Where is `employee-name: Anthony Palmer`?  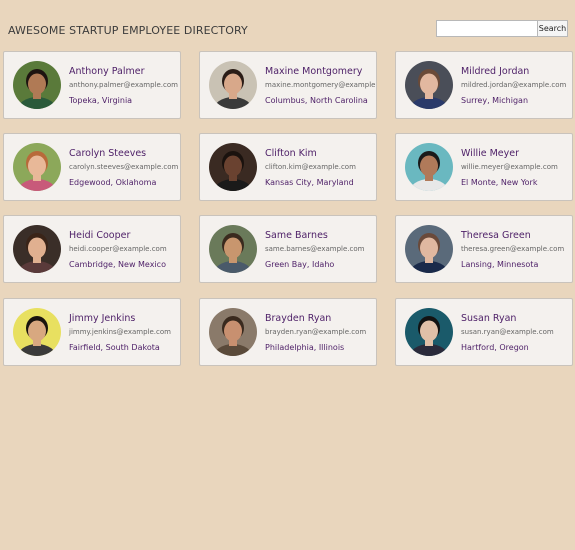
employee-name: Anthony Palmer is located at coordinates (107, 71).